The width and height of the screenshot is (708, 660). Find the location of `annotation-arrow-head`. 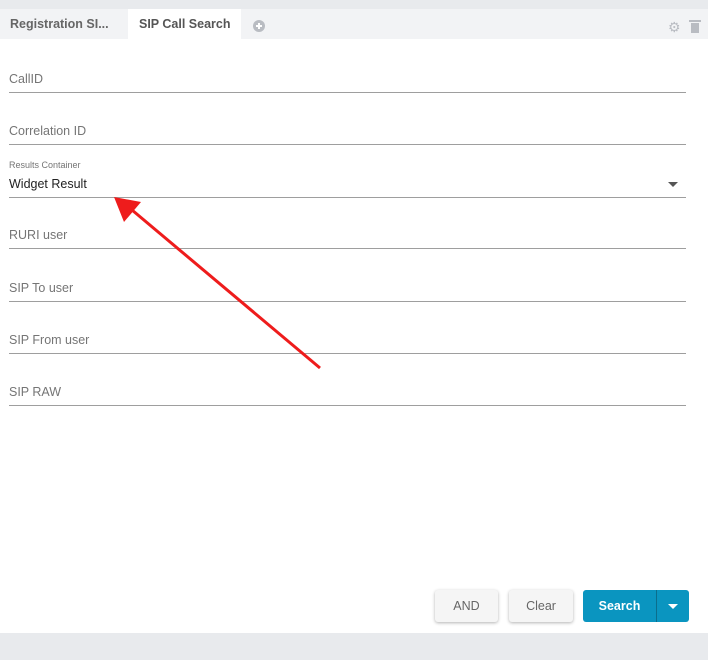

annotation-arrow-head is located at coordinates (127, 209).